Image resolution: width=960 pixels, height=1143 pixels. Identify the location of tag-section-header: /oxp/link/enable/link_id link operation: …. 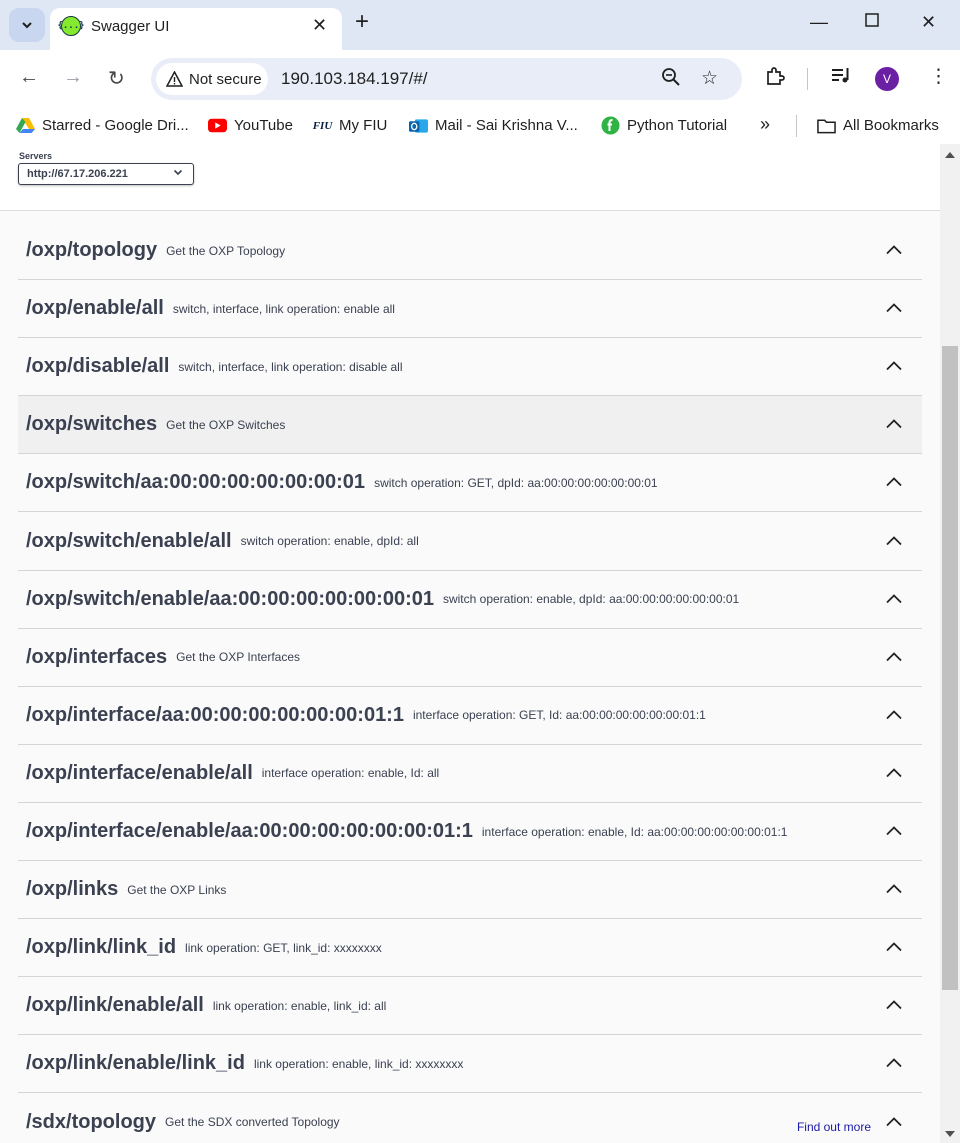
(470, 1064).